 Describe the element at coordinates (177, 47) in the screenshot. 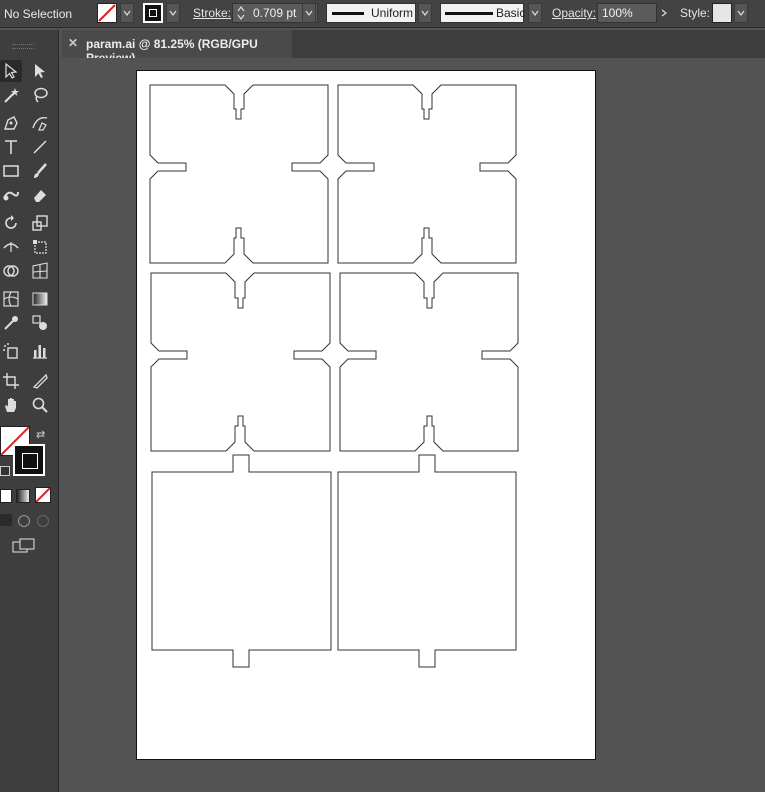

I see `document-tab: ✕ param.ai @ 81.25% (RGB/GPU Preview)` at that location.